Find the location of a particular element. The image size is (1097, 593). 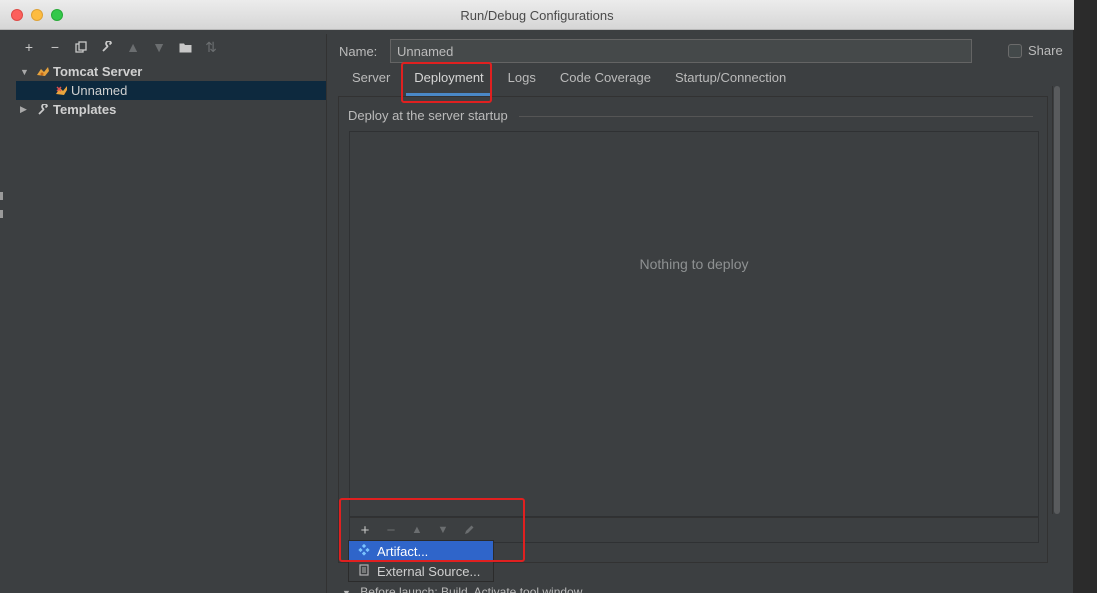

tab-server: Server is located at coordinates (371, 80).